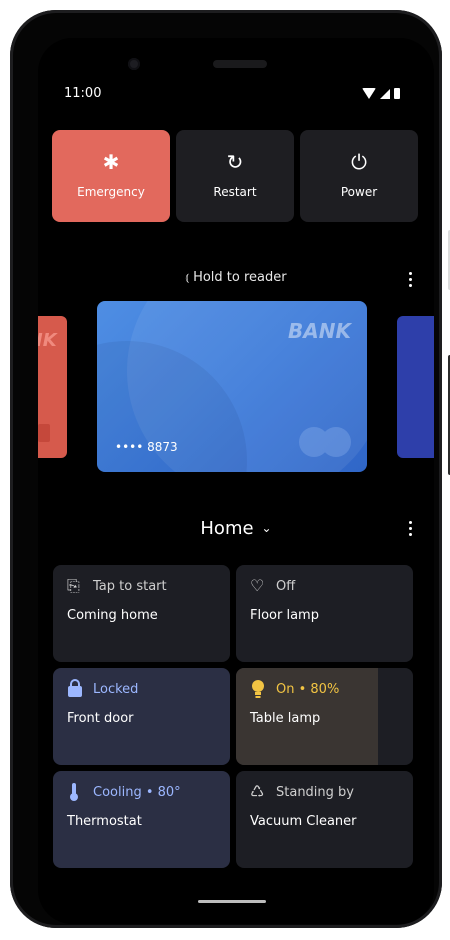 The width and height of the screenshot is (450, 940). I want to click on tile-status: Off, so click(286, 586).